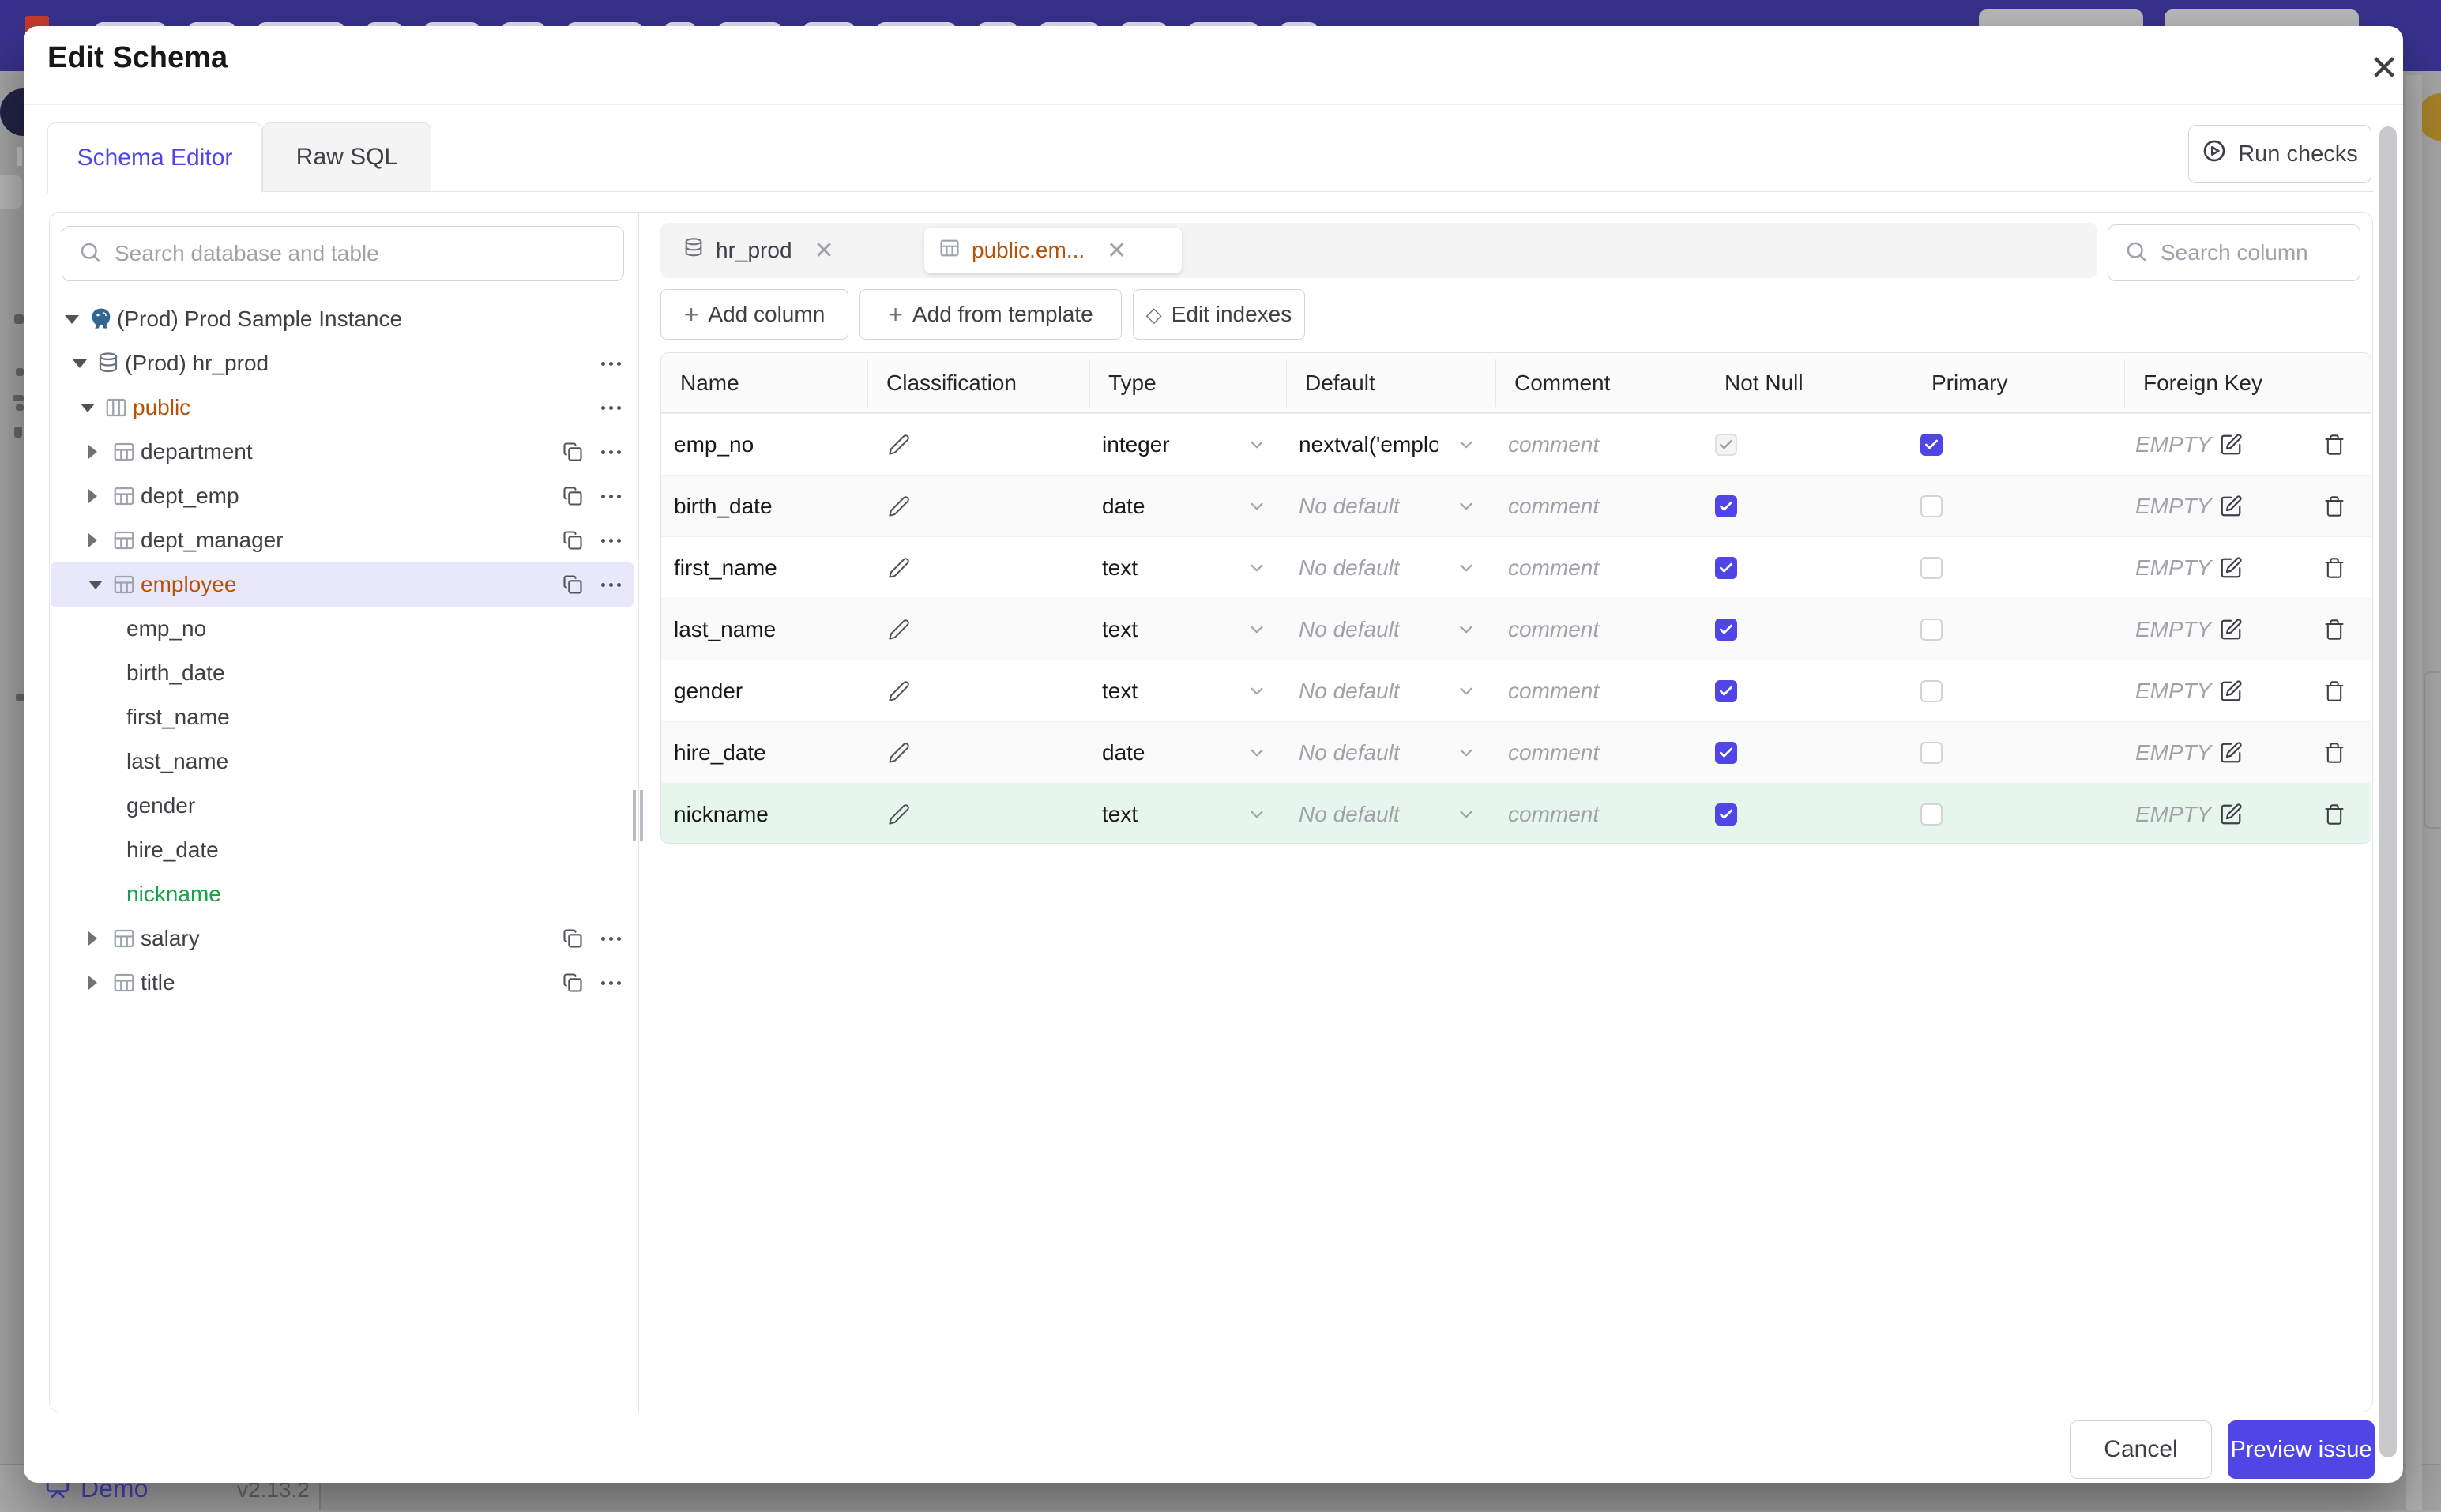 The width and height of the screenshot is (2441, 1512). I want to click on column-name-cell: hire_date, so click(764, 753).